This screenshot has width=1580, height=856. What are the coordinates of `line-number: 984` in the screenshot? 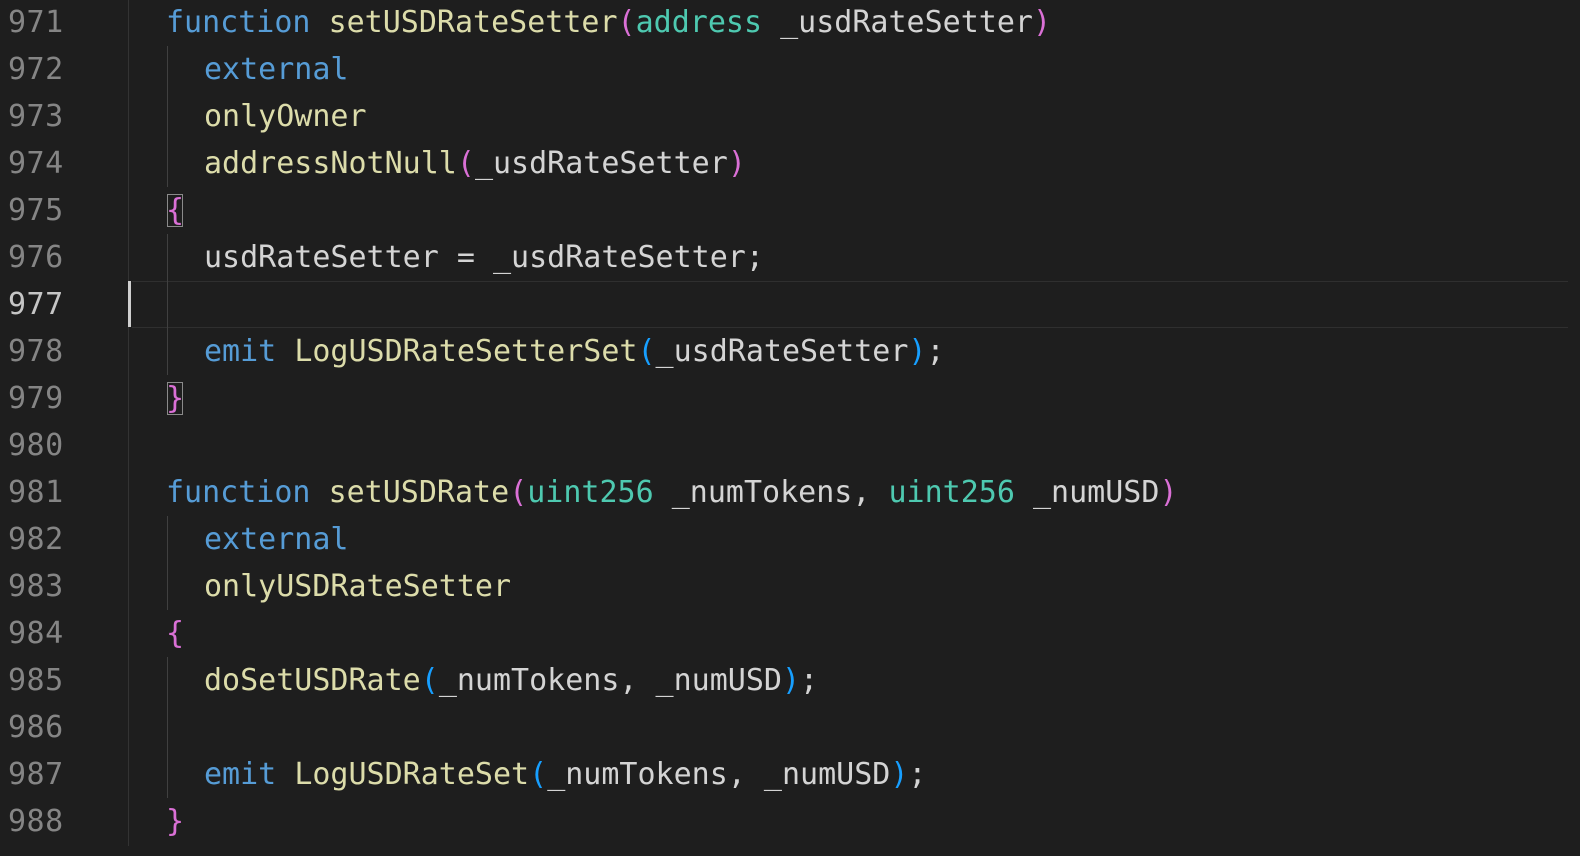 It's located at (36, 633).